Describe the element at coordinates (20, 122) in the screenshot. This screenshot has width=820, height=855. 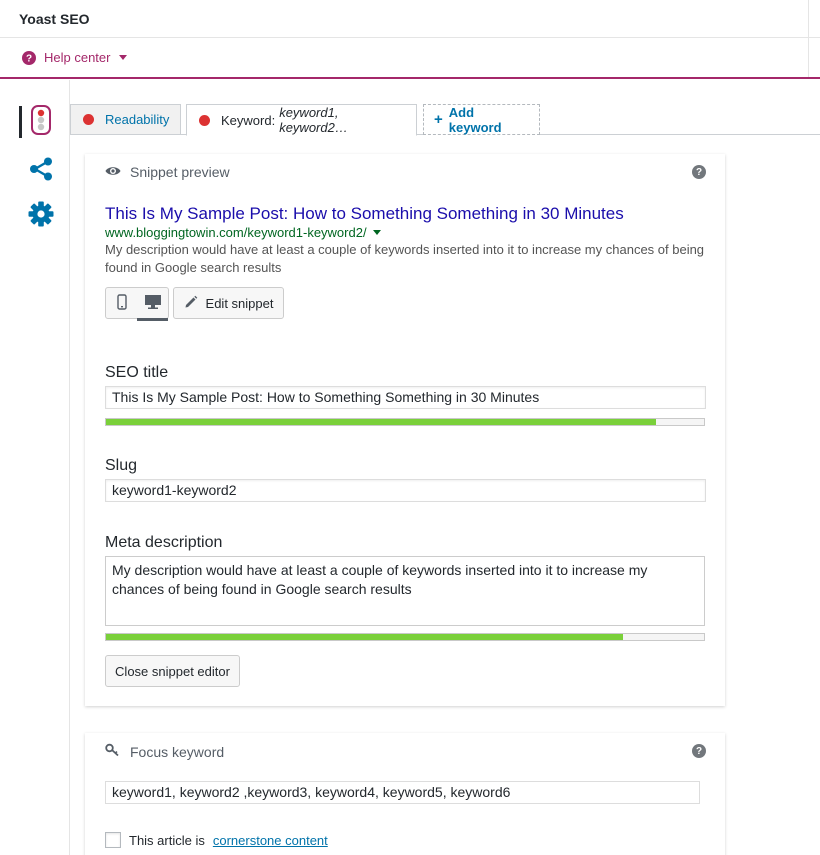
I see `active-indicator` at that location.